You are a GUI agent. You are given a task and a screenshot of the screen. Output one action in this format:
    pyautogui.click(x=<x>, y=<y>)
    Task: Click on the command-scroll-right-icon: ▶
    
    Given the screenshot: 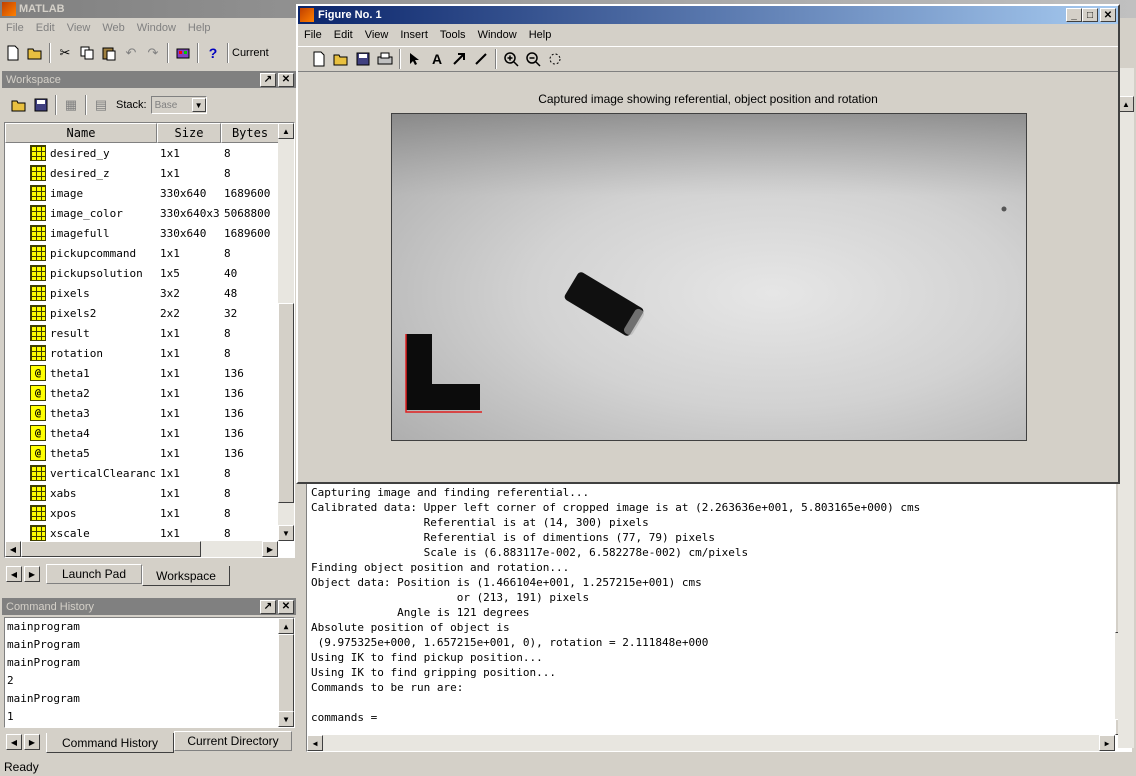 What is the action you would take?
    pyautogui.click(x=1107, y=743)
    